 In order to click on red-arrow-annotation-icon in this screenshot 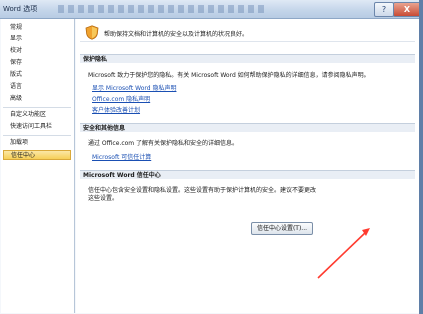, I will do `click(343, 253)`.